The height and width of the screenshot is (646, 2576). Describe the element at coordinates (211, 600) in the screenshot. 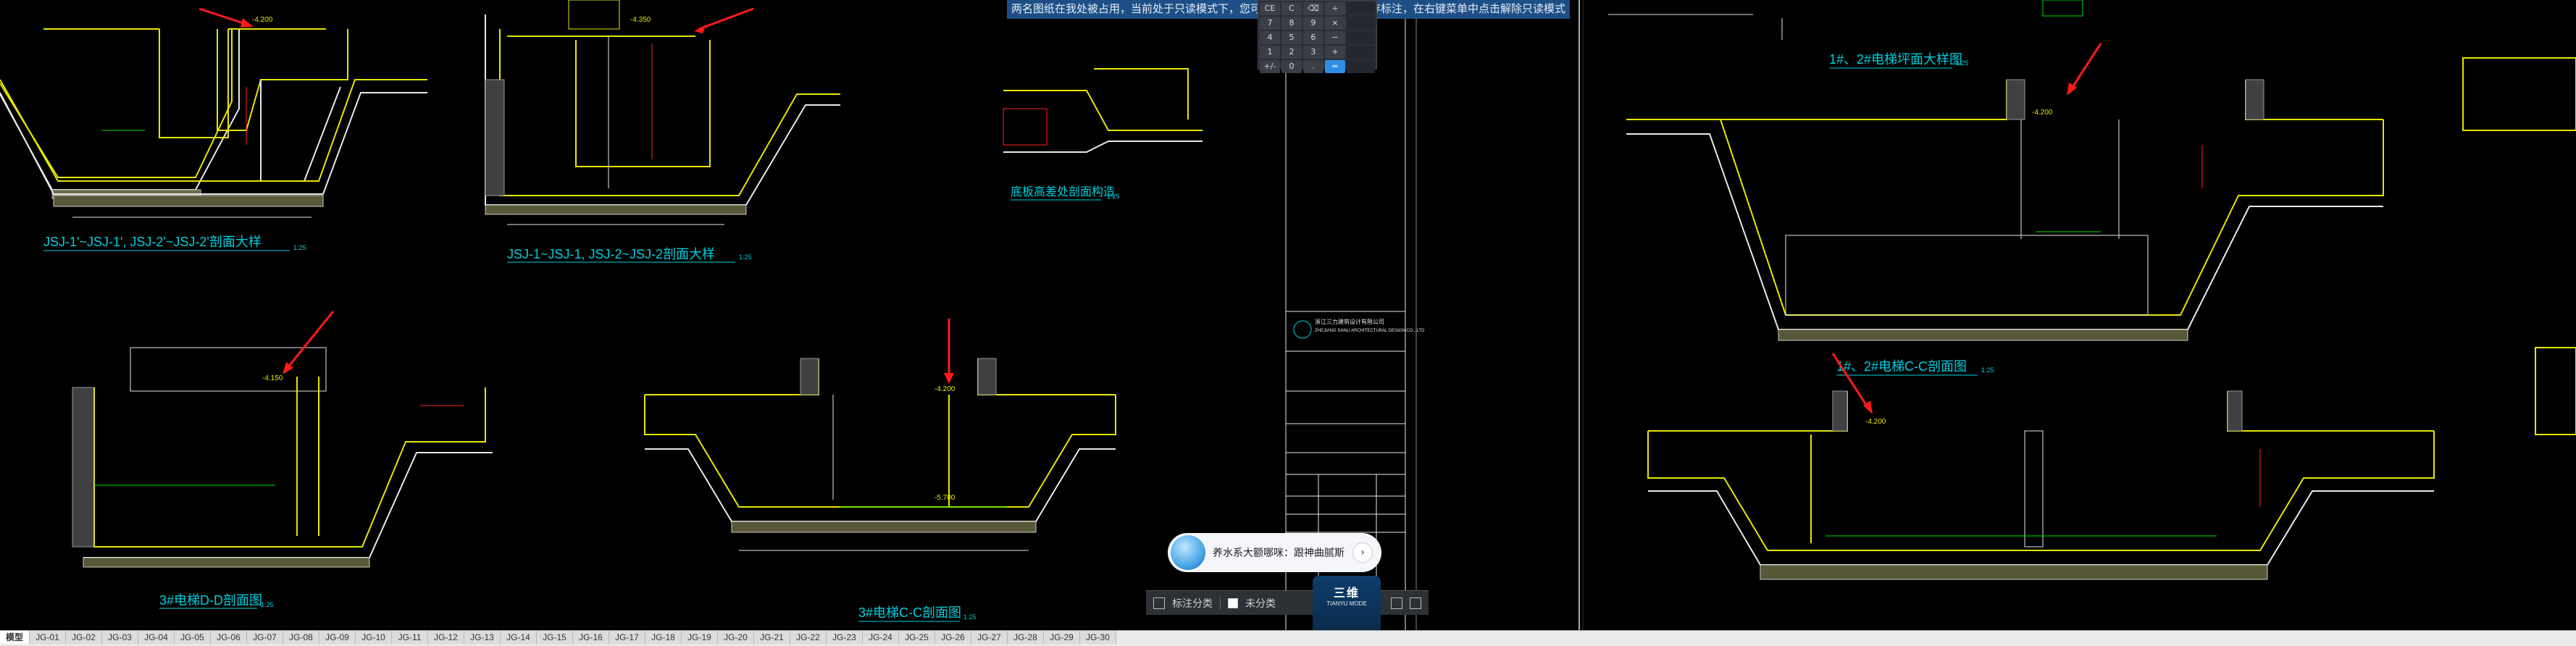

I see `title-3-dd: 3#电梯D-D剖面图` at that location.